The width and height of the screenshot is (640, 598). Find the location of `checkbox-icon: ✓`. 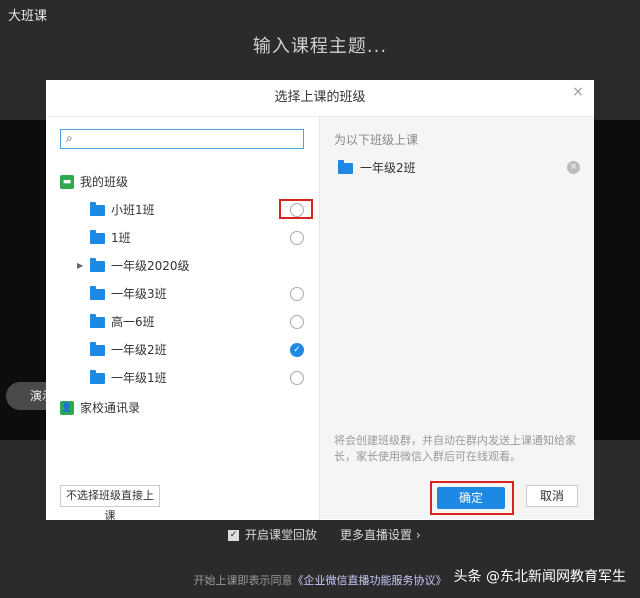

checkbox-icon: ✓ is located at coordinates (233, 535).